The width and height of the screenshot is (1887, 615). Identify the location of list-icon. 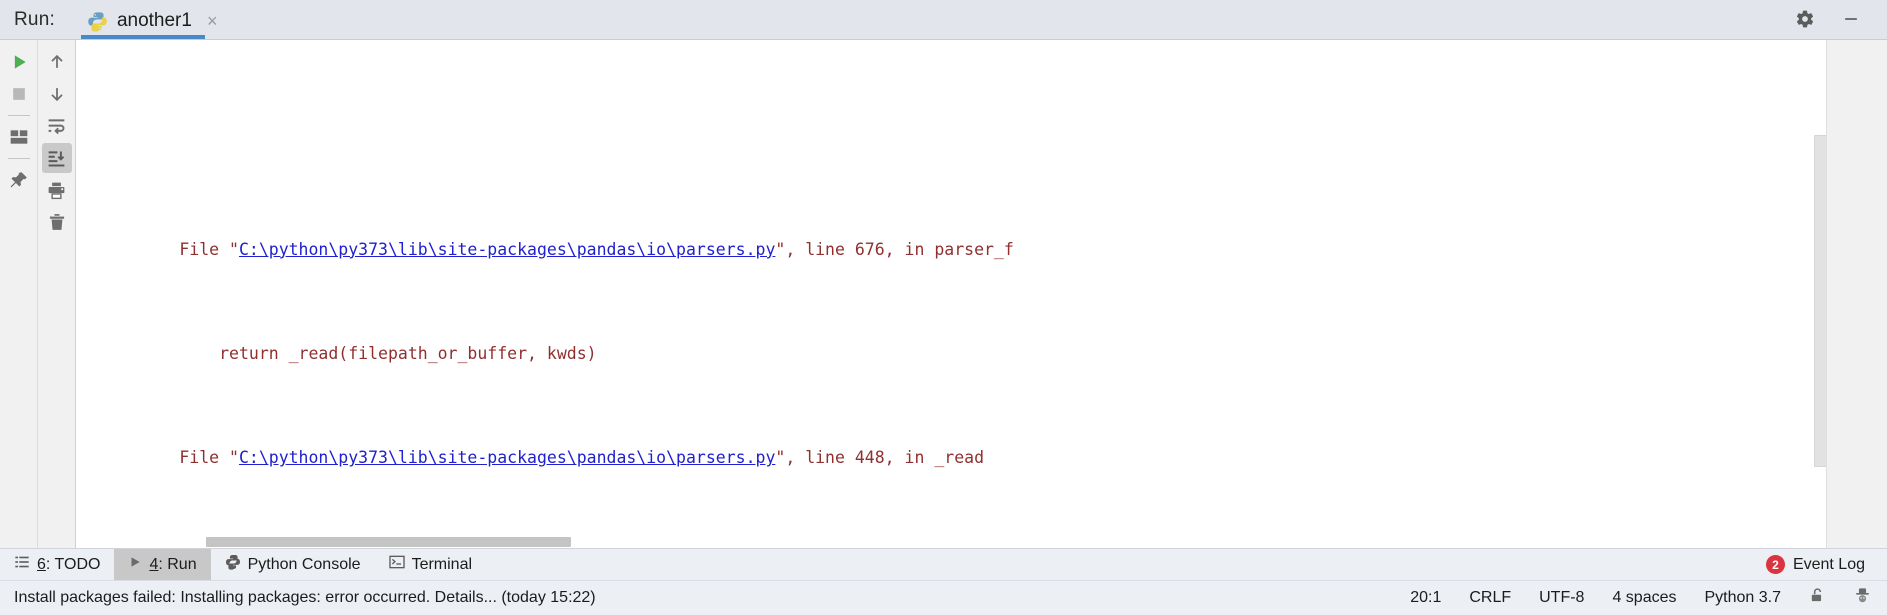
(22, 564).